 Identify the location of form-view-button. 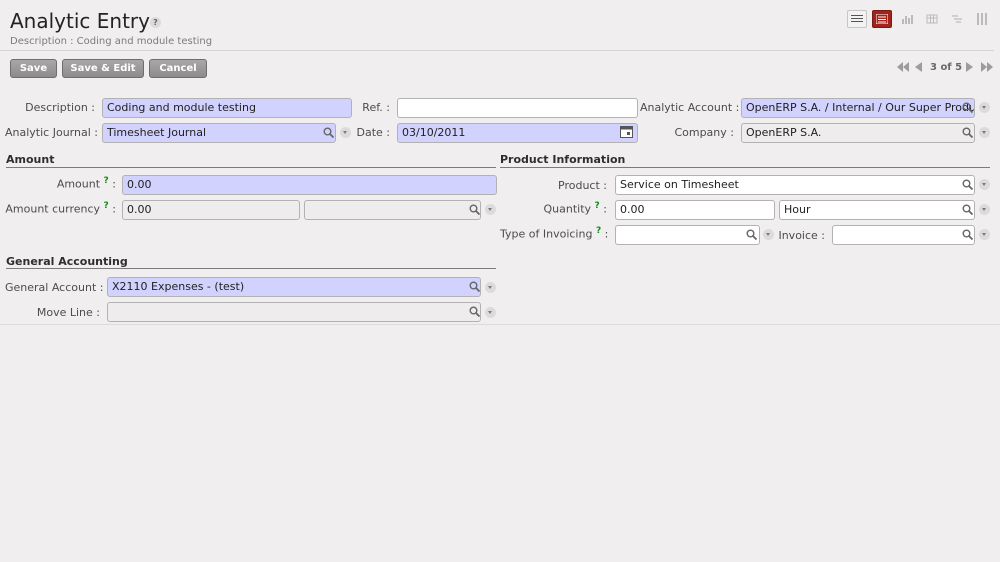
(882, 19).